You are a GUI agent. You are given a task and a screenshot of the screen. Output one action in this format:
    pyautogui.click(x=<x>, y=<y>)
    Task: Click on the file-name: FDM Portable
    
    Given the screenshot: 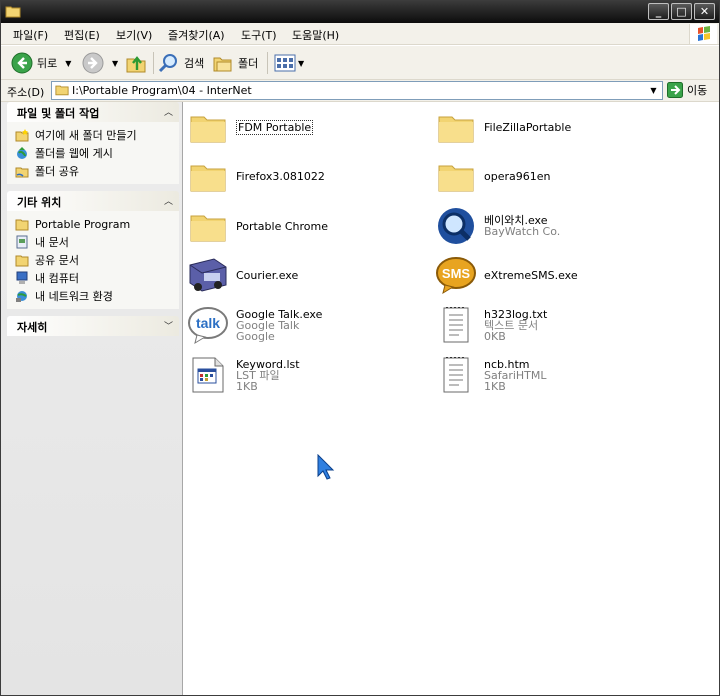 What is the action you would take?
    pyautogui.click(x=275, y=127)
    